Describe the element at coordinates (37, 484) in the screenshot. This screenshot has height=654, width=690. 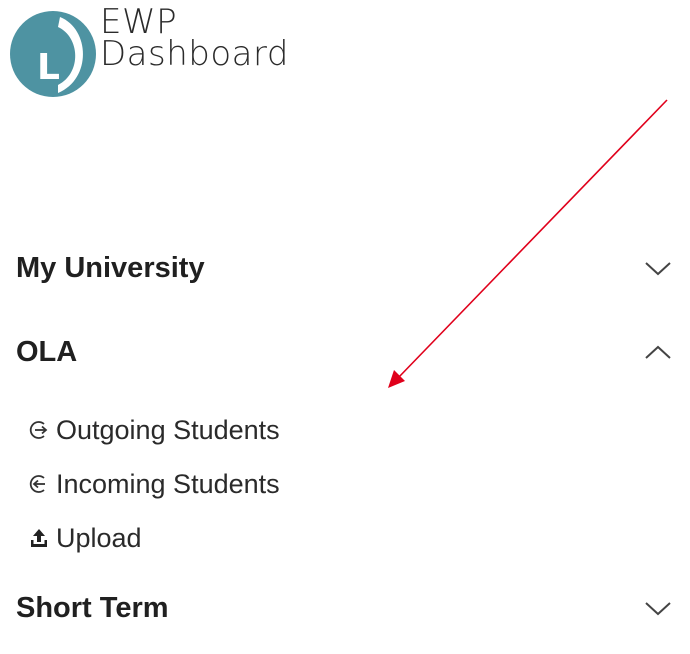
I see `arrow-left-circle-icon` at that location.